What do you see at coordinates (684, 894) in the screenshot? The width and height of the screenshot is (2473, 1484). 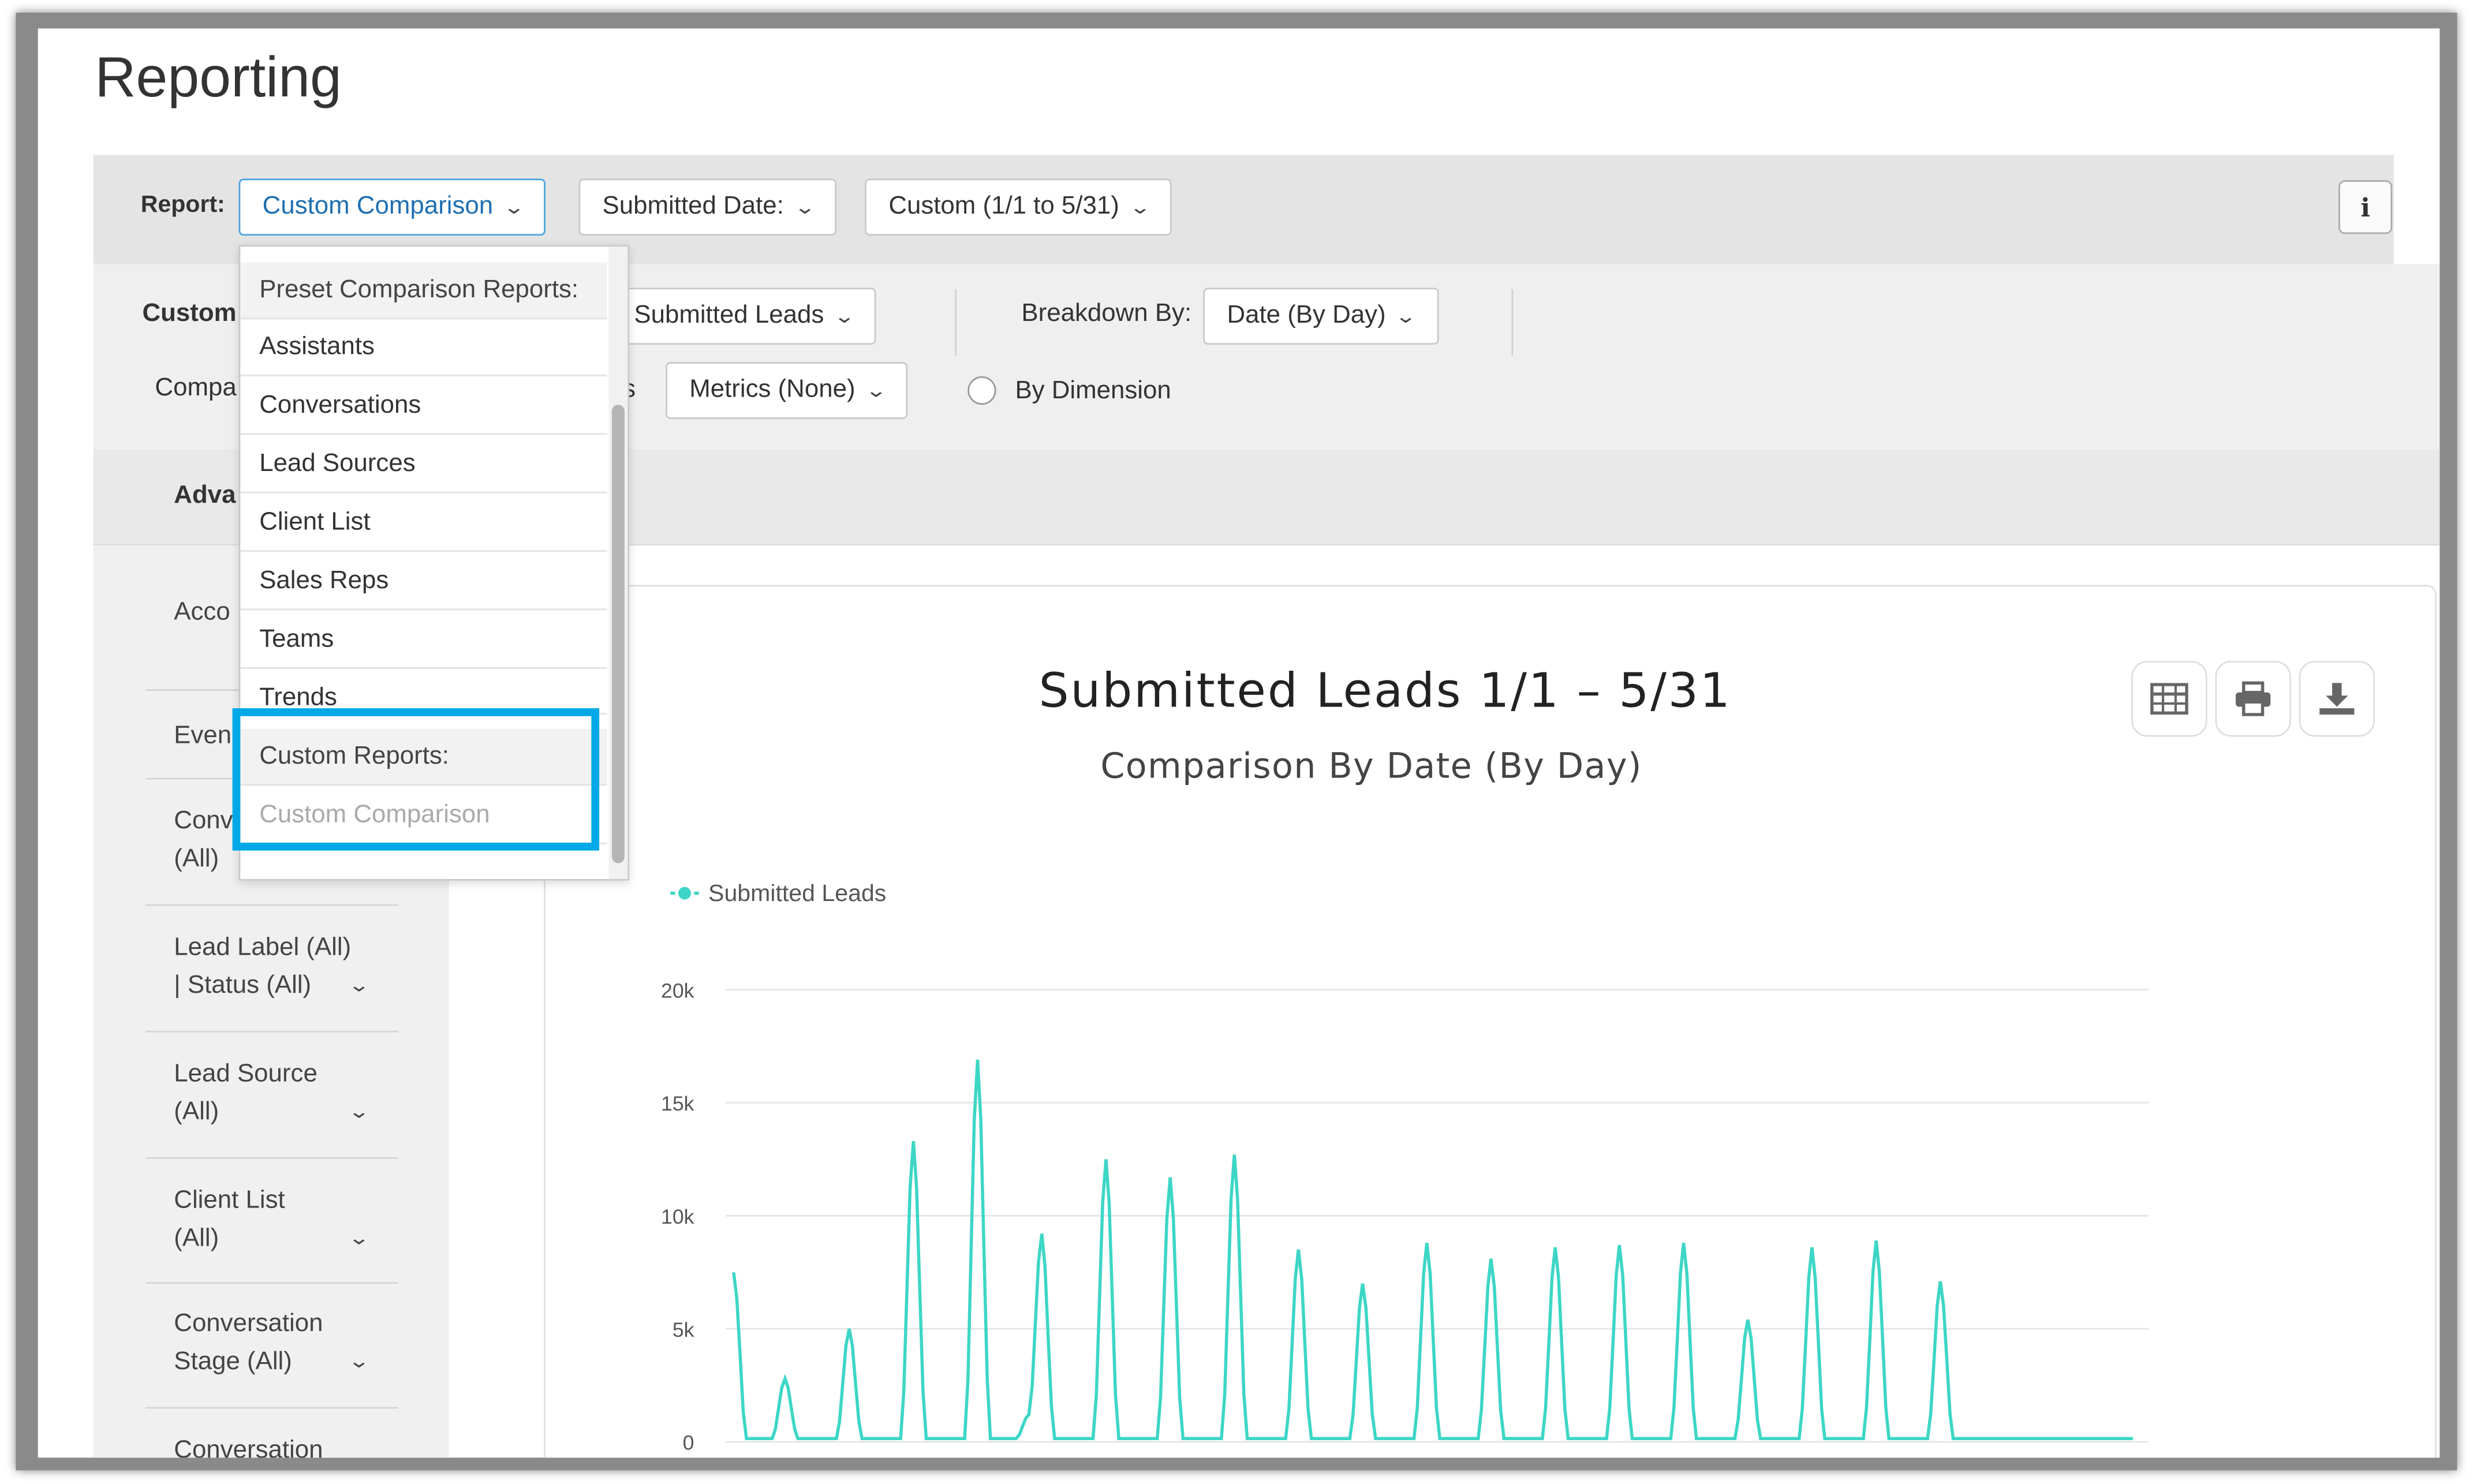 I see `legend-marker` at bounding box center [684, 894].